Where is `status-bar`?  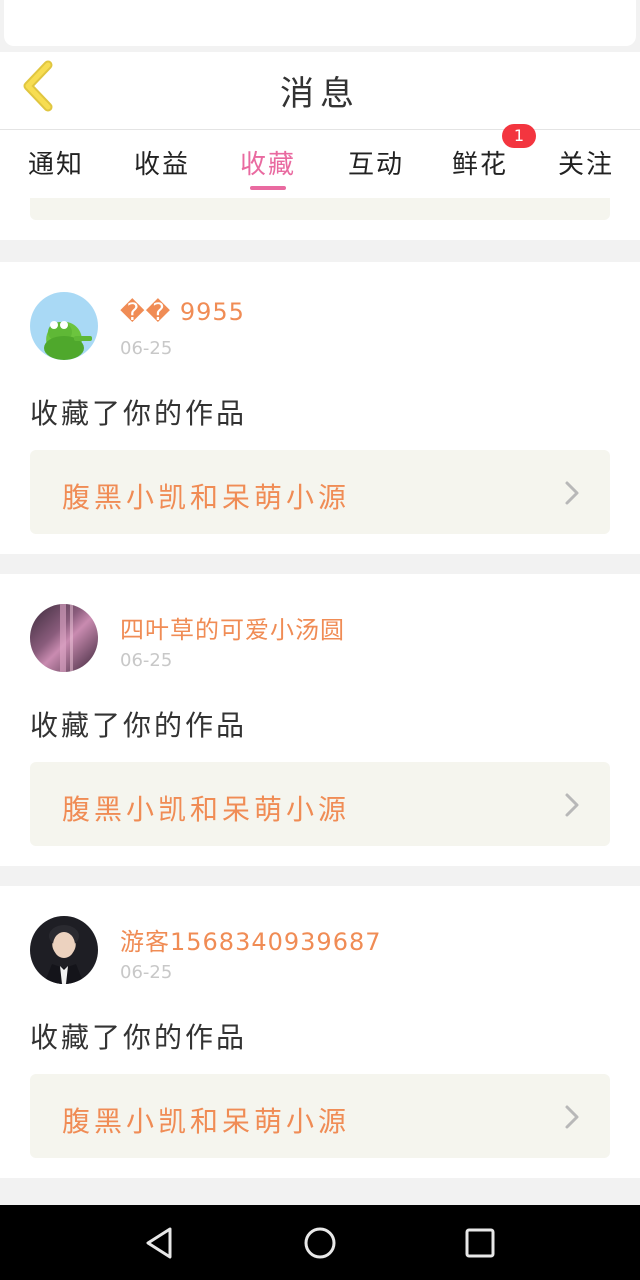
status-bar is located at coordinates (320, 26).